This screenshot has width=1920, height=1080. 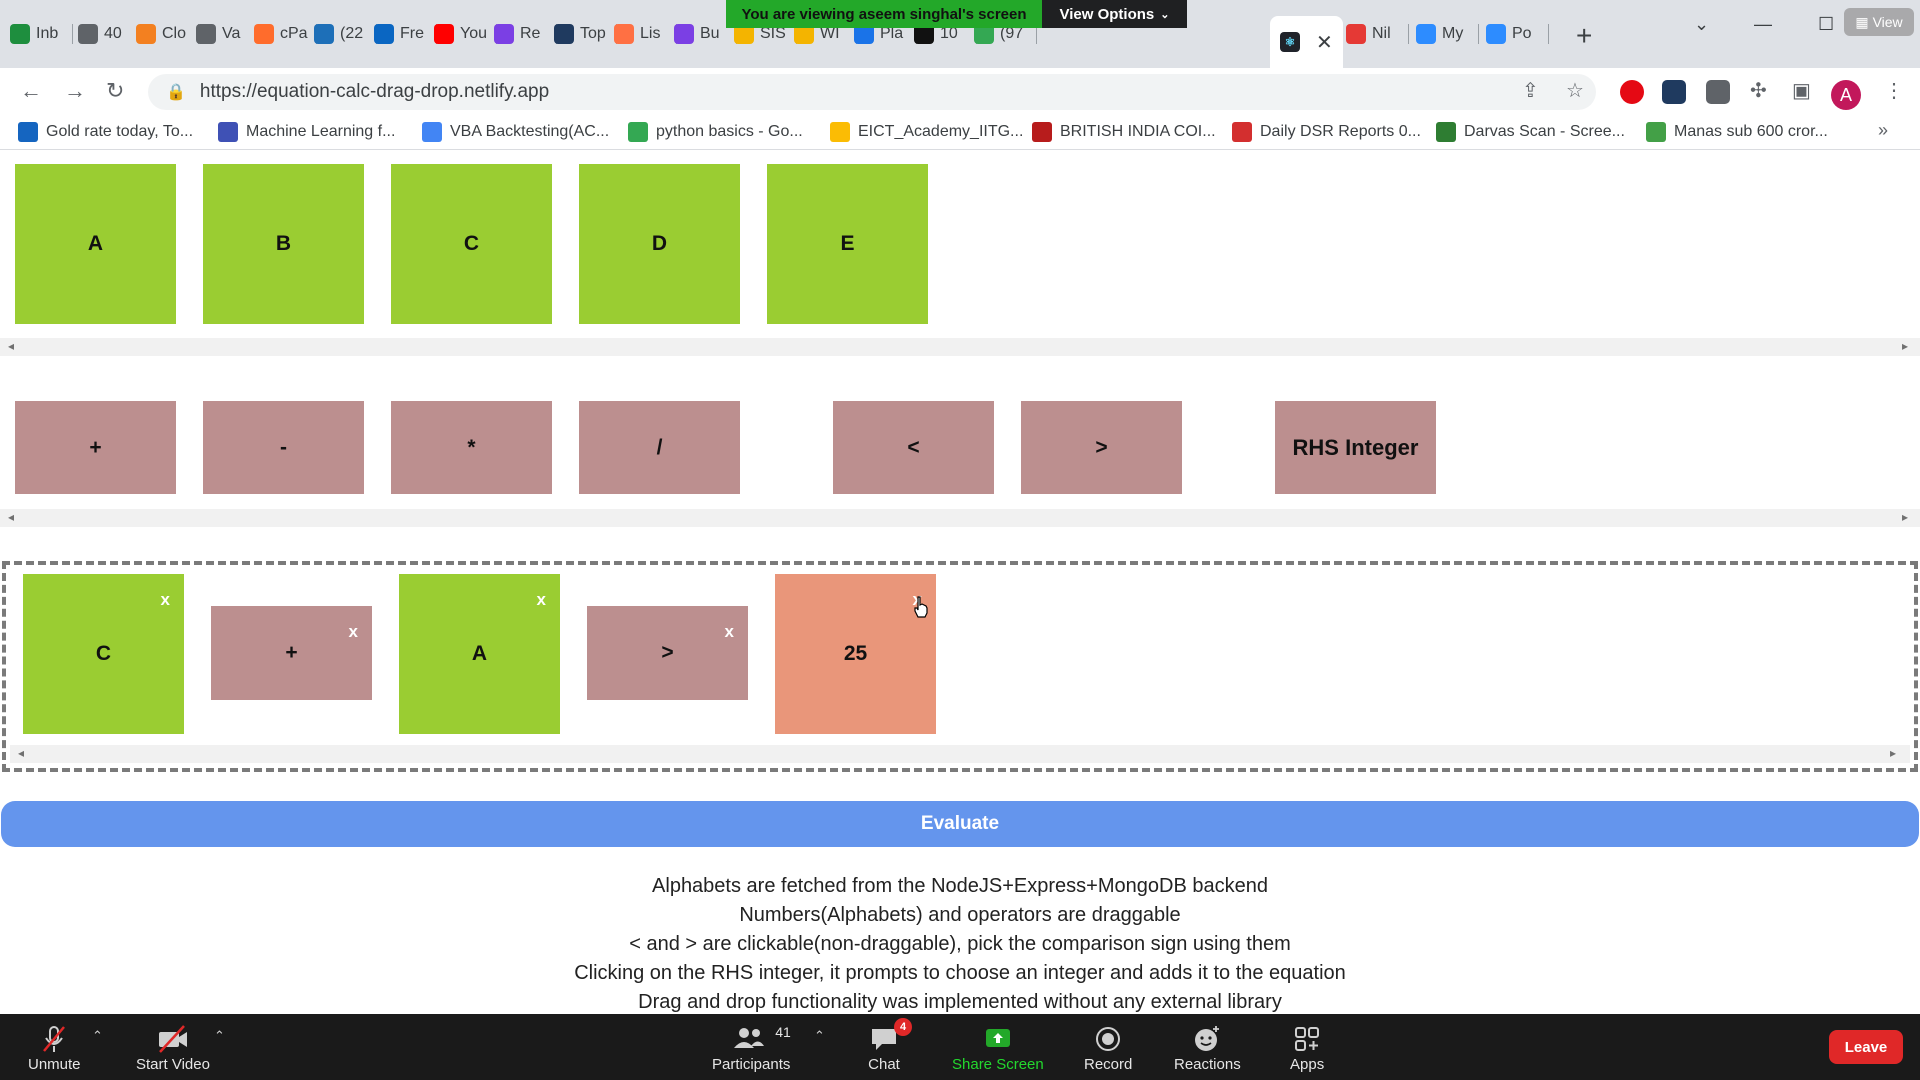 I want to click on video-off-icon, so click(x=173, y=1039).